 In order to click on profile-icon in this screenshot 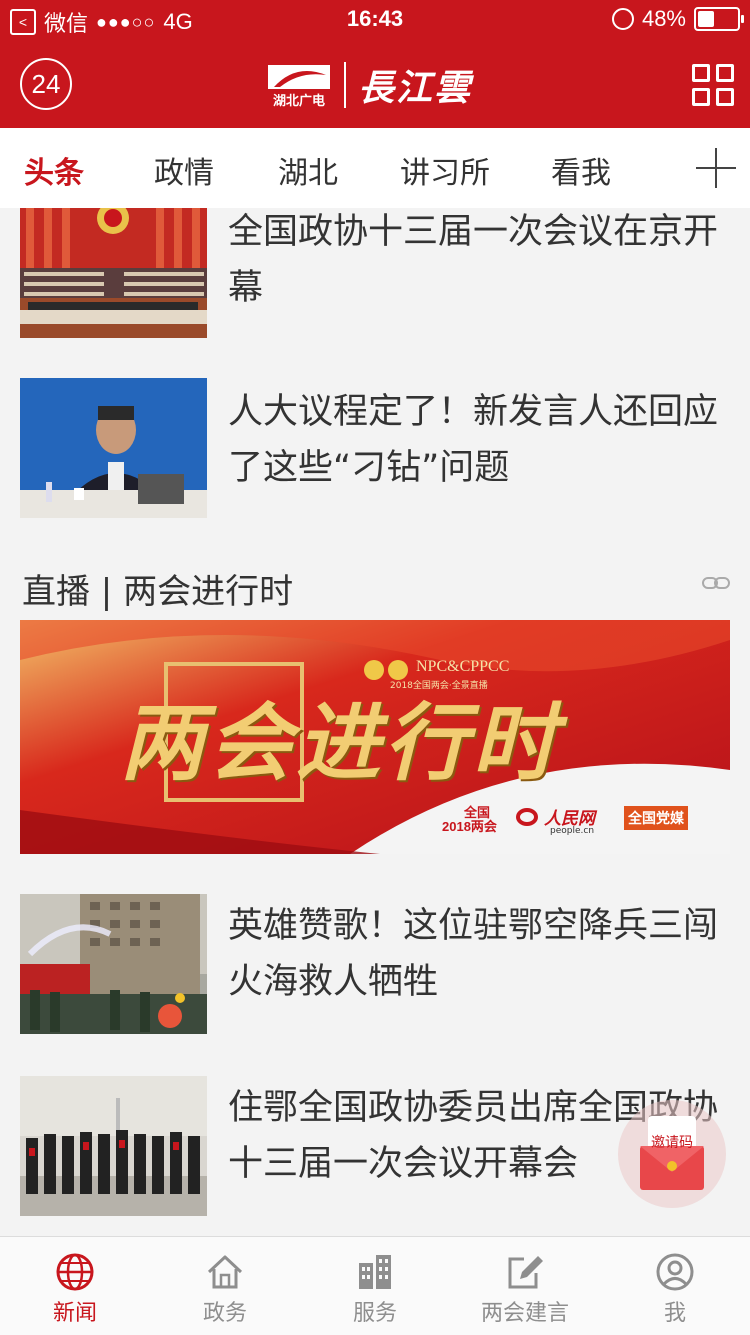, I will do `click(675, 1272)`.